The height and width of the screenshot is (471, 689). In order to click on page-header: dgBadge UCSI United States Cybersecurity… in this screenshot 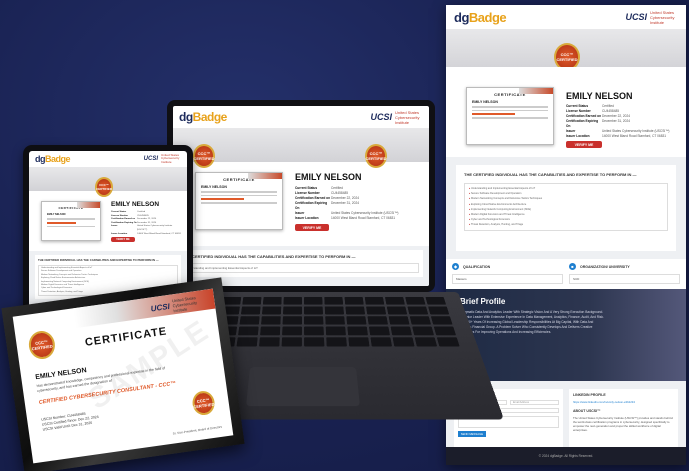, I will do `click(566, 17)`.